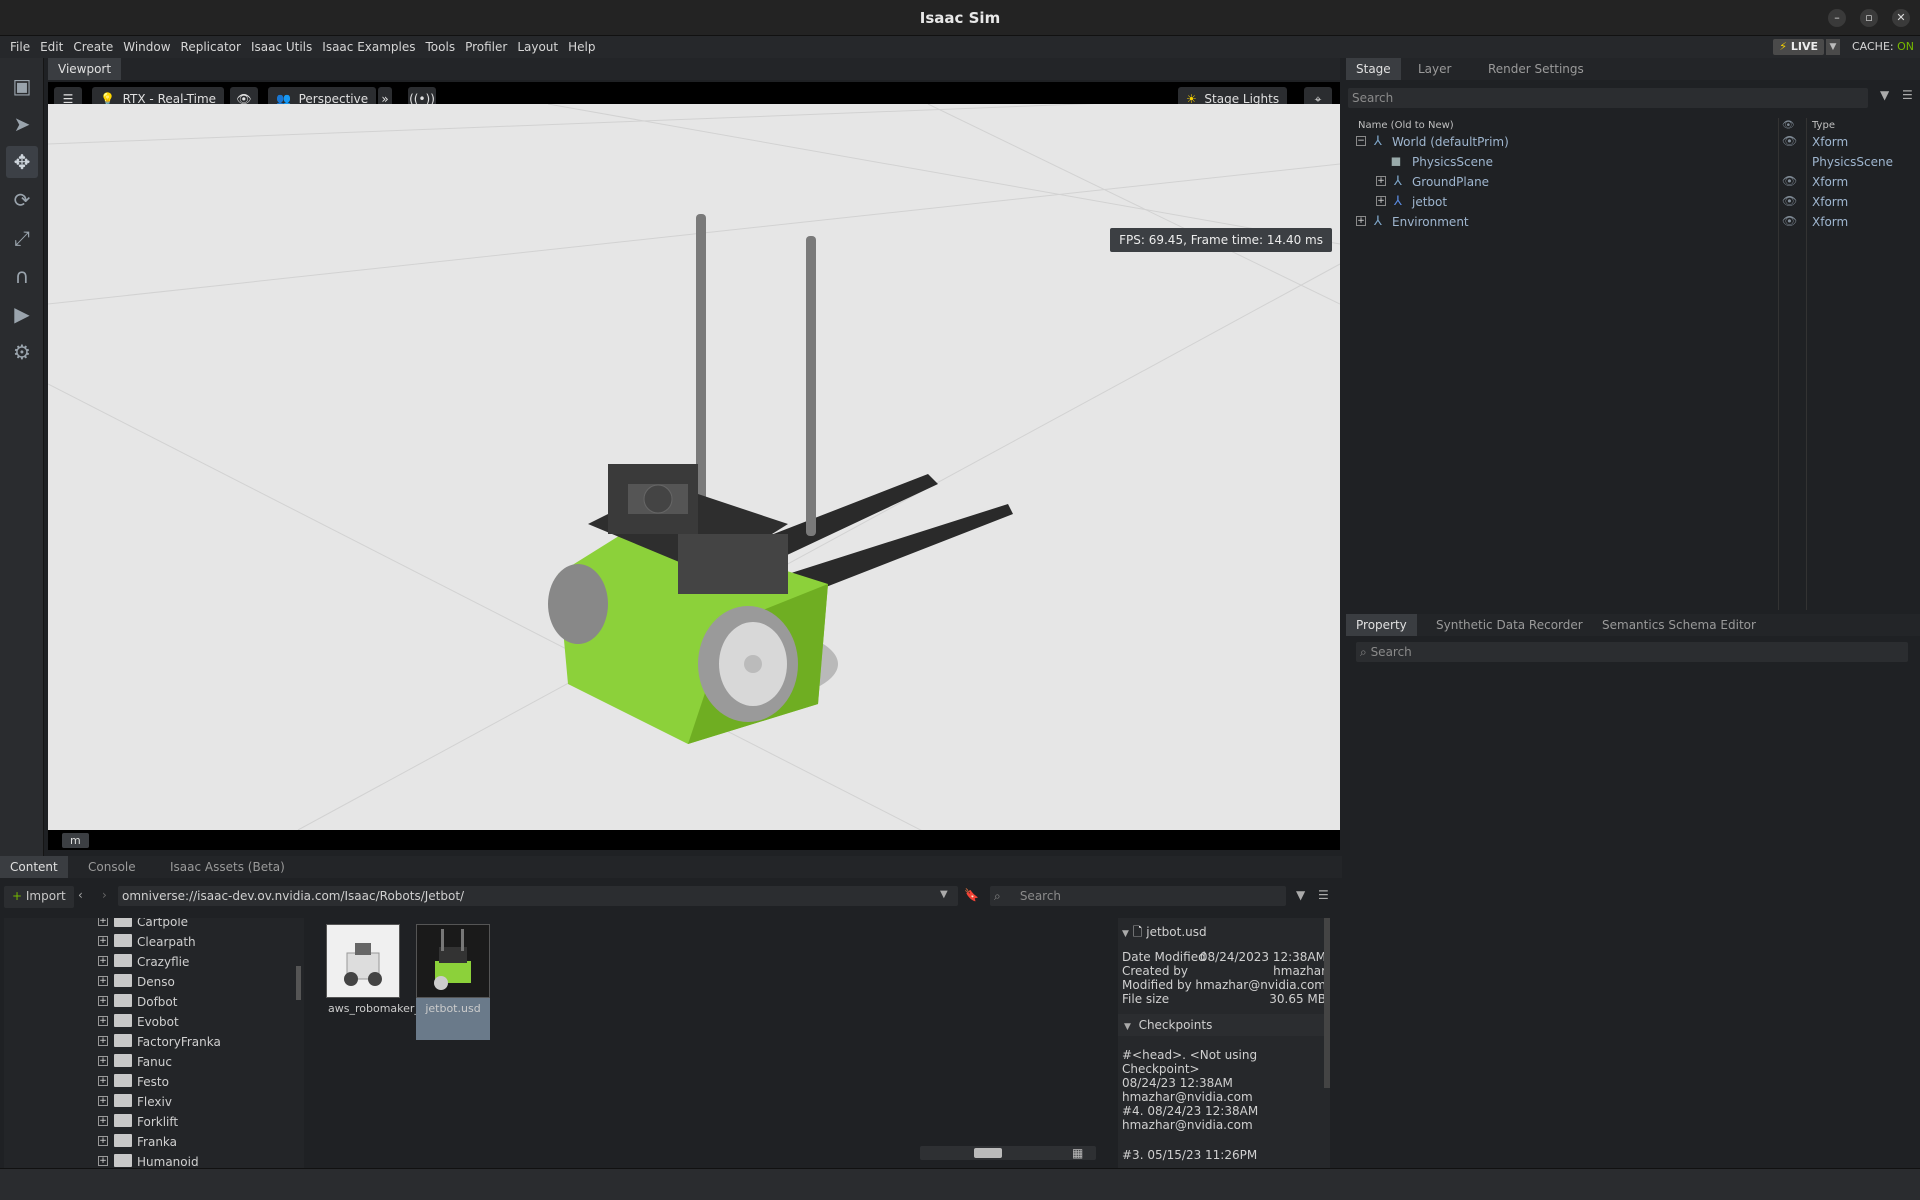 The image size is (1920, 1200). What do you see at coordinates (154, 942) in the screenshot?
I see `folder-item: + Clearpath` at bounding box center [154, 942].